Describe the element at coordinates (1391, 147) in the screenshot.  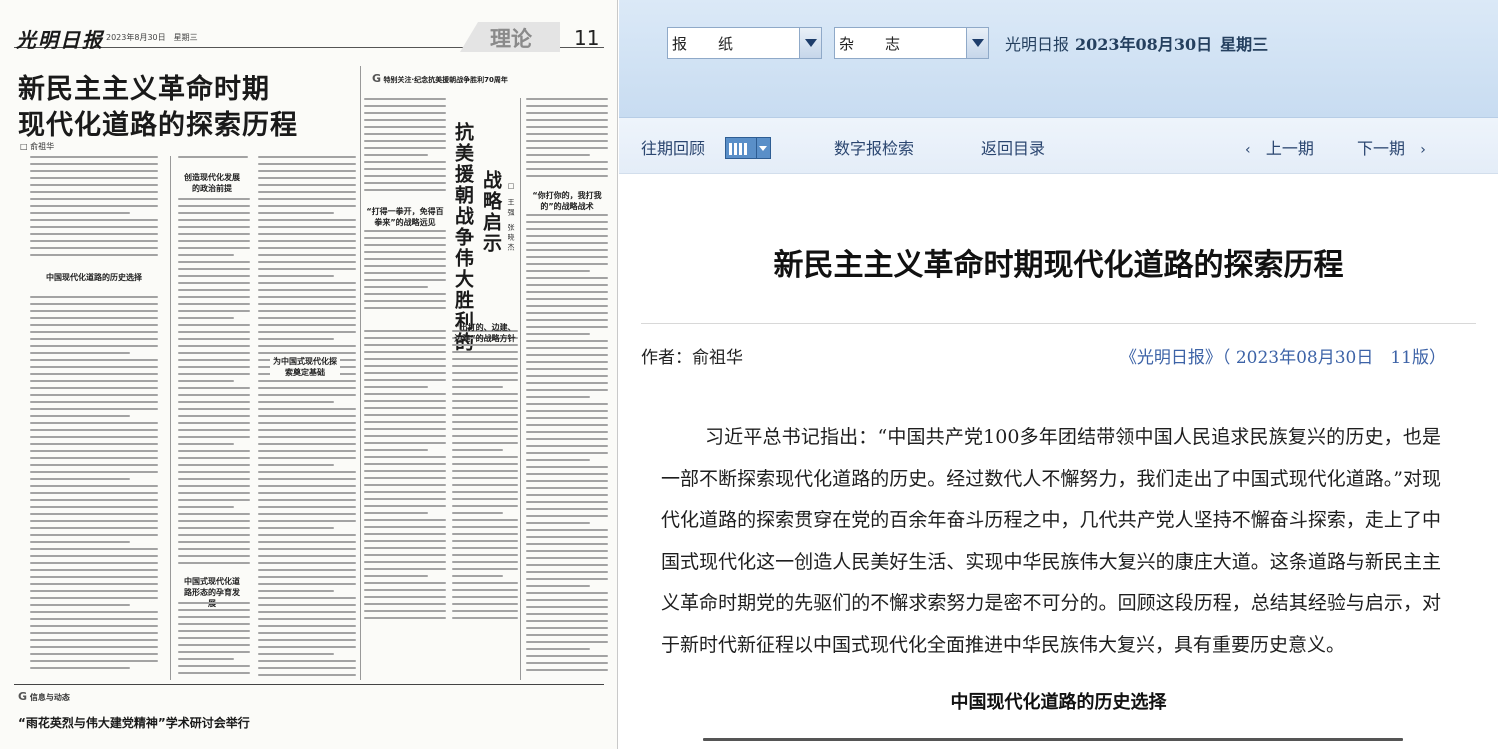
I see `next-issue-link: 下一期 ›` at that location.